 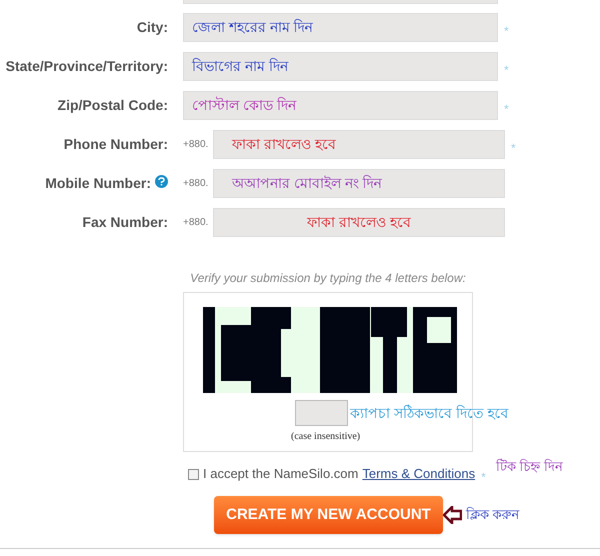 I want to click on terms-text: I accept the NameSilo.com, so click(x=280, y=474).